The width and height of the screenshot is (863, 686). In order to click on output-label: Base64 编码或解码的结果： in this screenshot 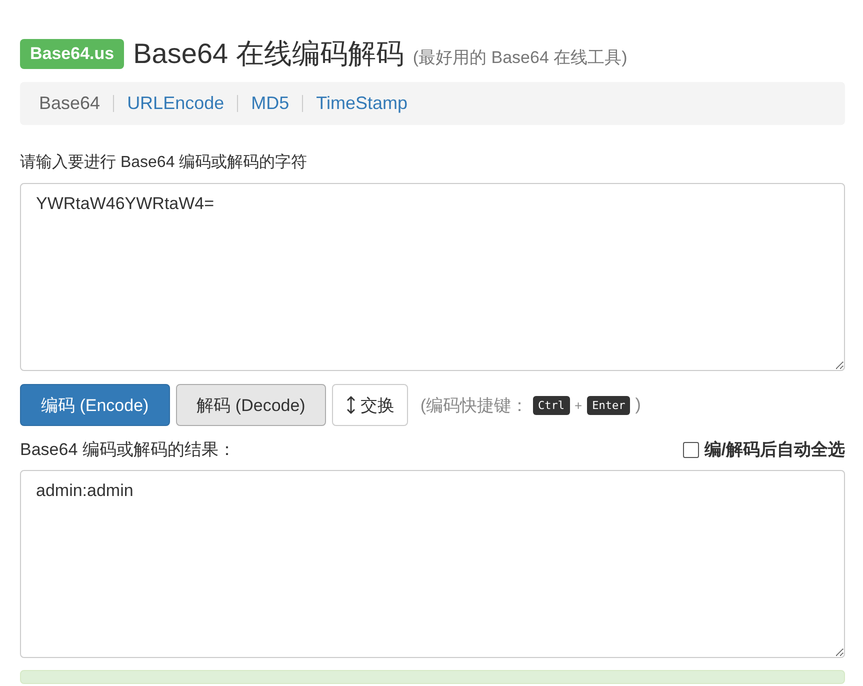, I will do `click(128, 450)`.